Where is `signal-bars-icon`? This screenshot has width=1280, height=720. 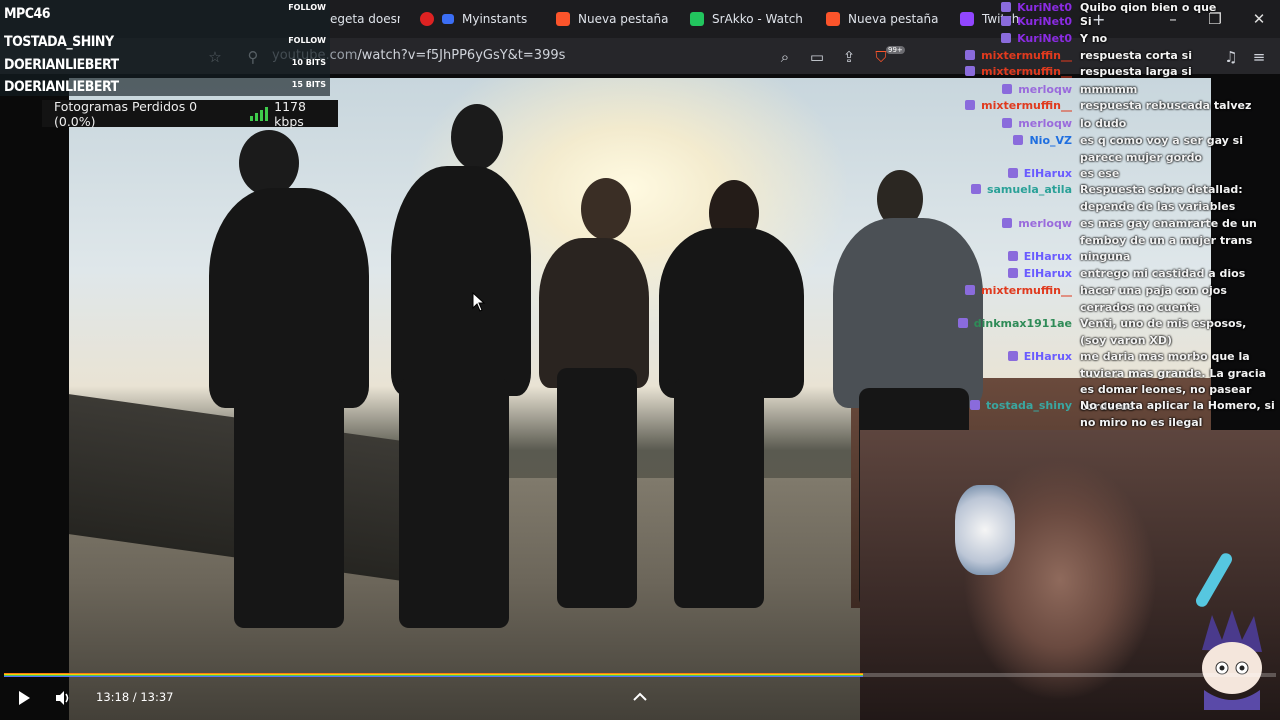
signal-bars-icon is located at coordinates (259, 113).